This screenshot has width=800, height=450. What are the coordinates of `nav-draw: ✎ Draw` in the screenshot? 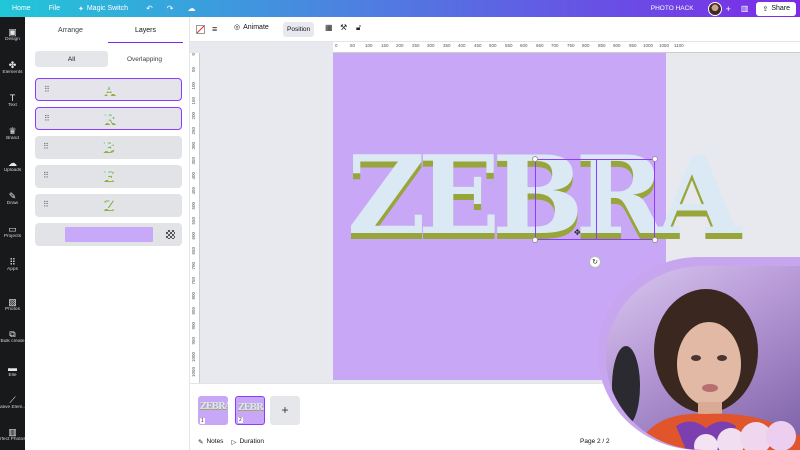 It's located at (12, 199).